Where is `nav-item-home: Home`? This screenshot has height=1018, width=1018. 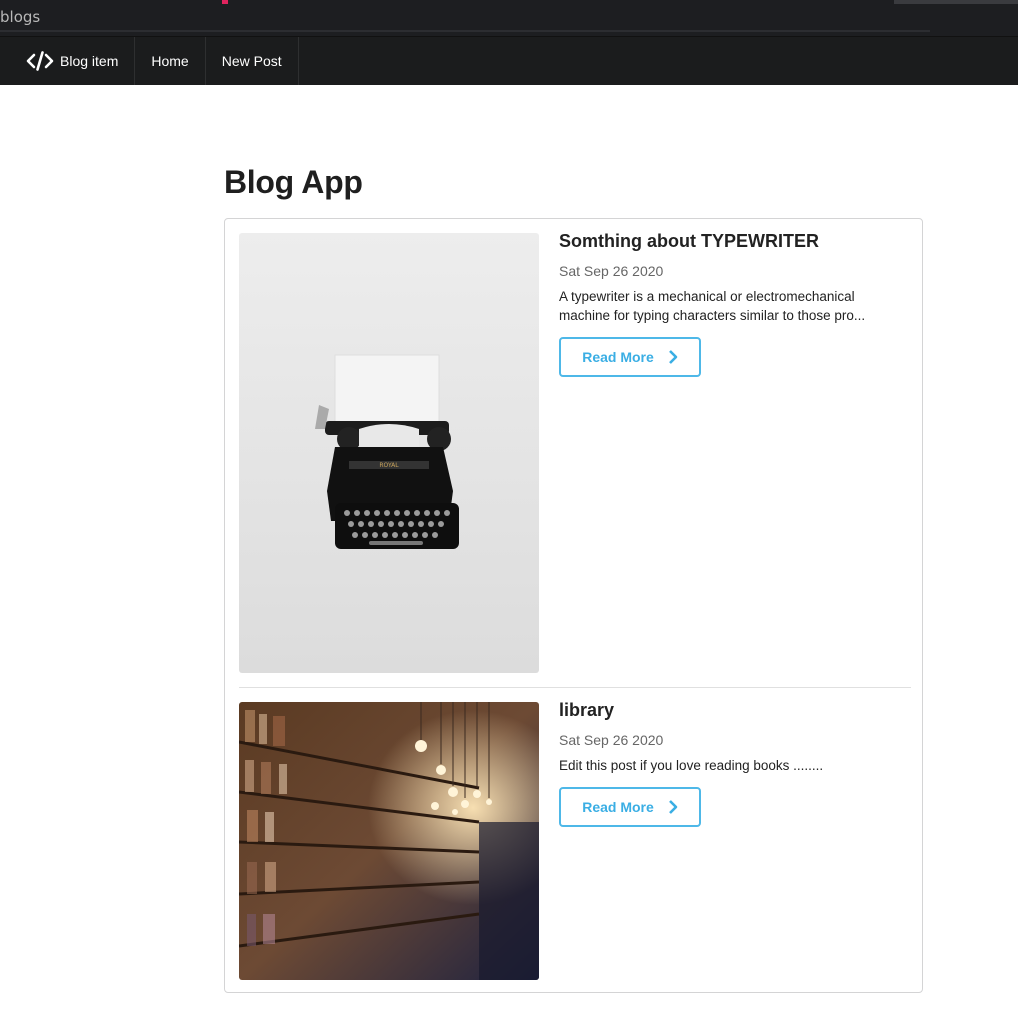
nav-item-home: Home is located at coordinates (170, 61).